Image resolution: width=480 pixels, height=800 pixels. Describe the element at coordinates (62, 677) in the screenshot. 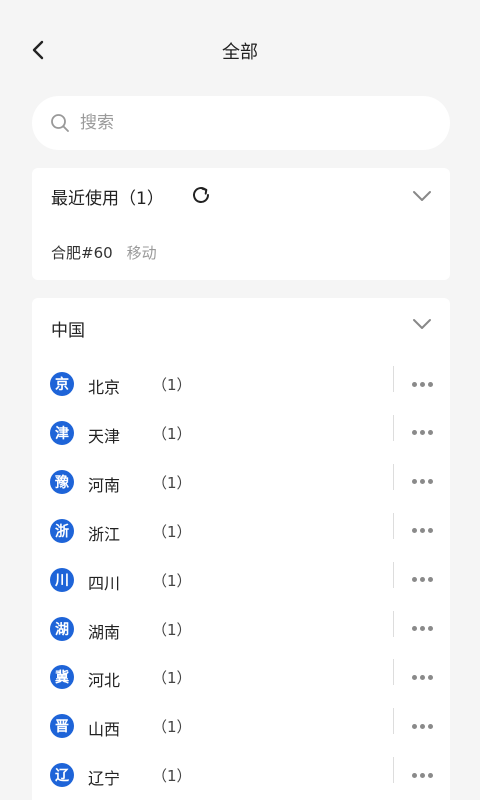

I see `province-badge: 冀` at that location.